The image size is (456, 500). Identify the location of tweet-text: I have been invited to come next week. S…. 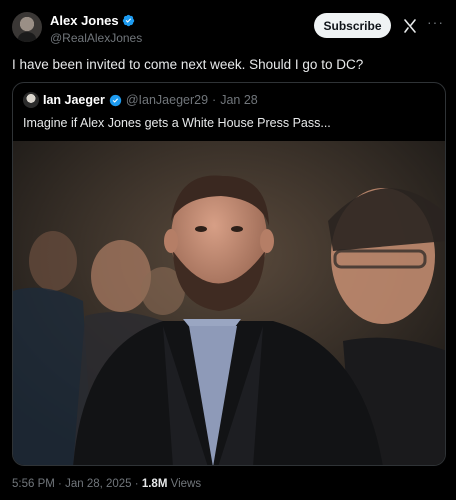
(188, 64).